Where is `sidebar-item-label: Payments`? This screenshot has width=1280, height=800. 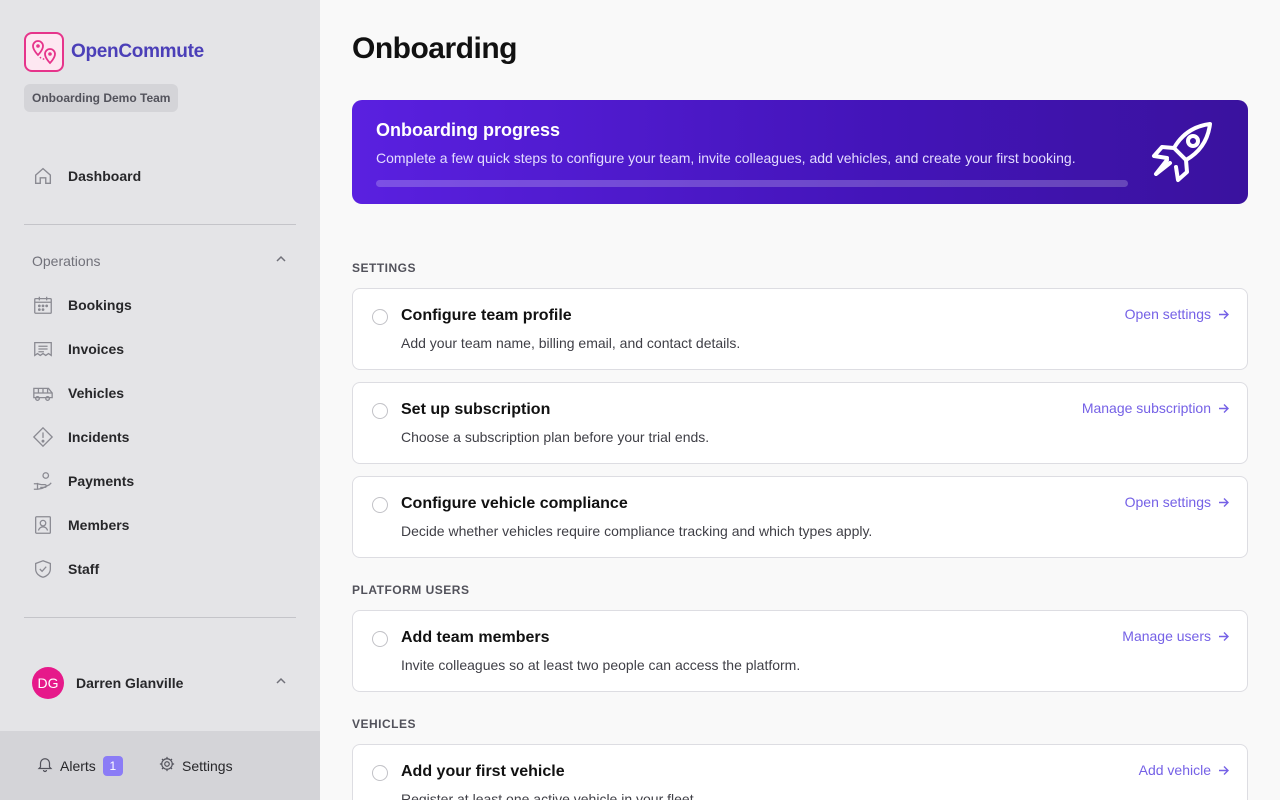
sidebar-item-label: Payments is located at coordinates (101, 481).